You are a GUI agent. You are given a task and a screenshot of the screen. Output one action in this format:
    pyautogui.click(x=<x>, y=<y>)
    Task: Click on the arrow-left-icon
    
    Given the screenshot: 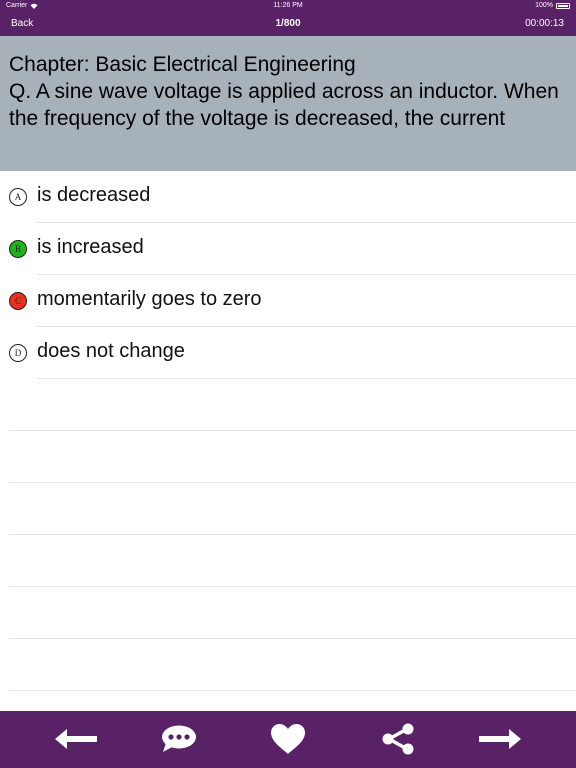 What is the action you would take?
    pyautogui.click(x=76, y=739)
    